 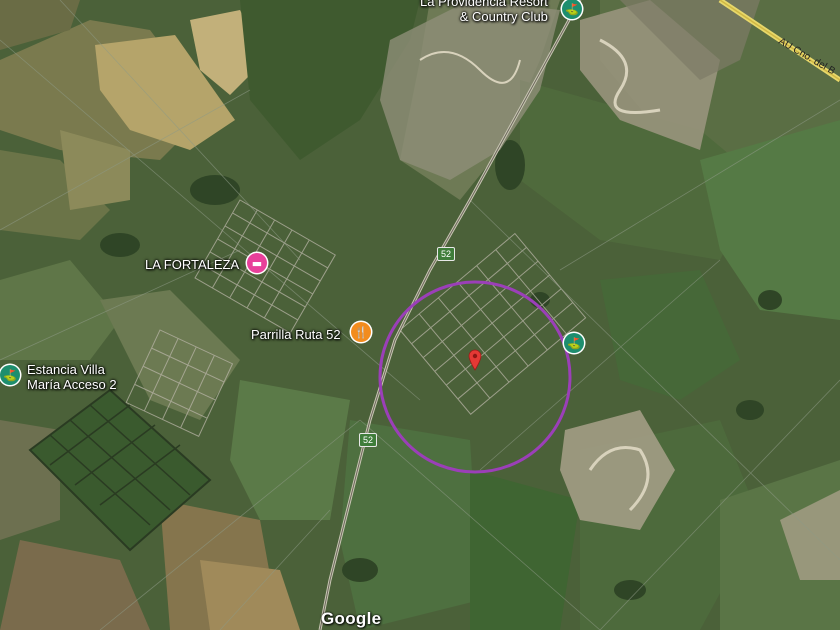 I want to click on google-logo: Google, so click(x=351, y=618).